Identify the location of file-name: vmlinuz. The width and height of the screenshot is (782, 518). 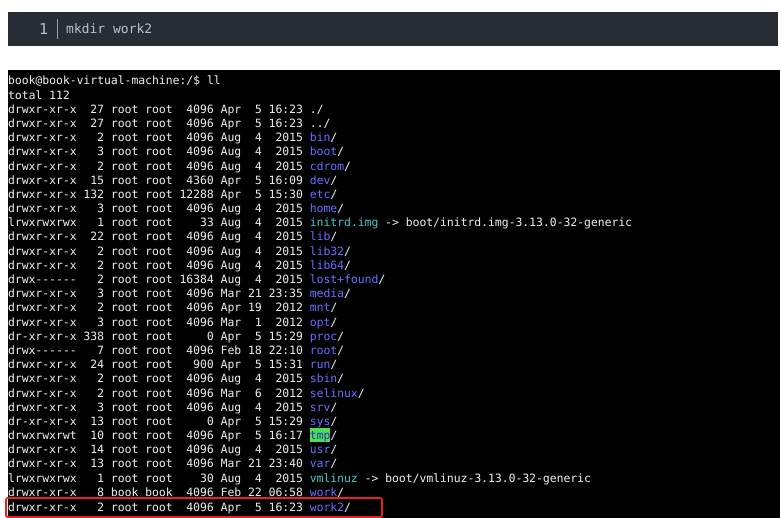
(334, 477).